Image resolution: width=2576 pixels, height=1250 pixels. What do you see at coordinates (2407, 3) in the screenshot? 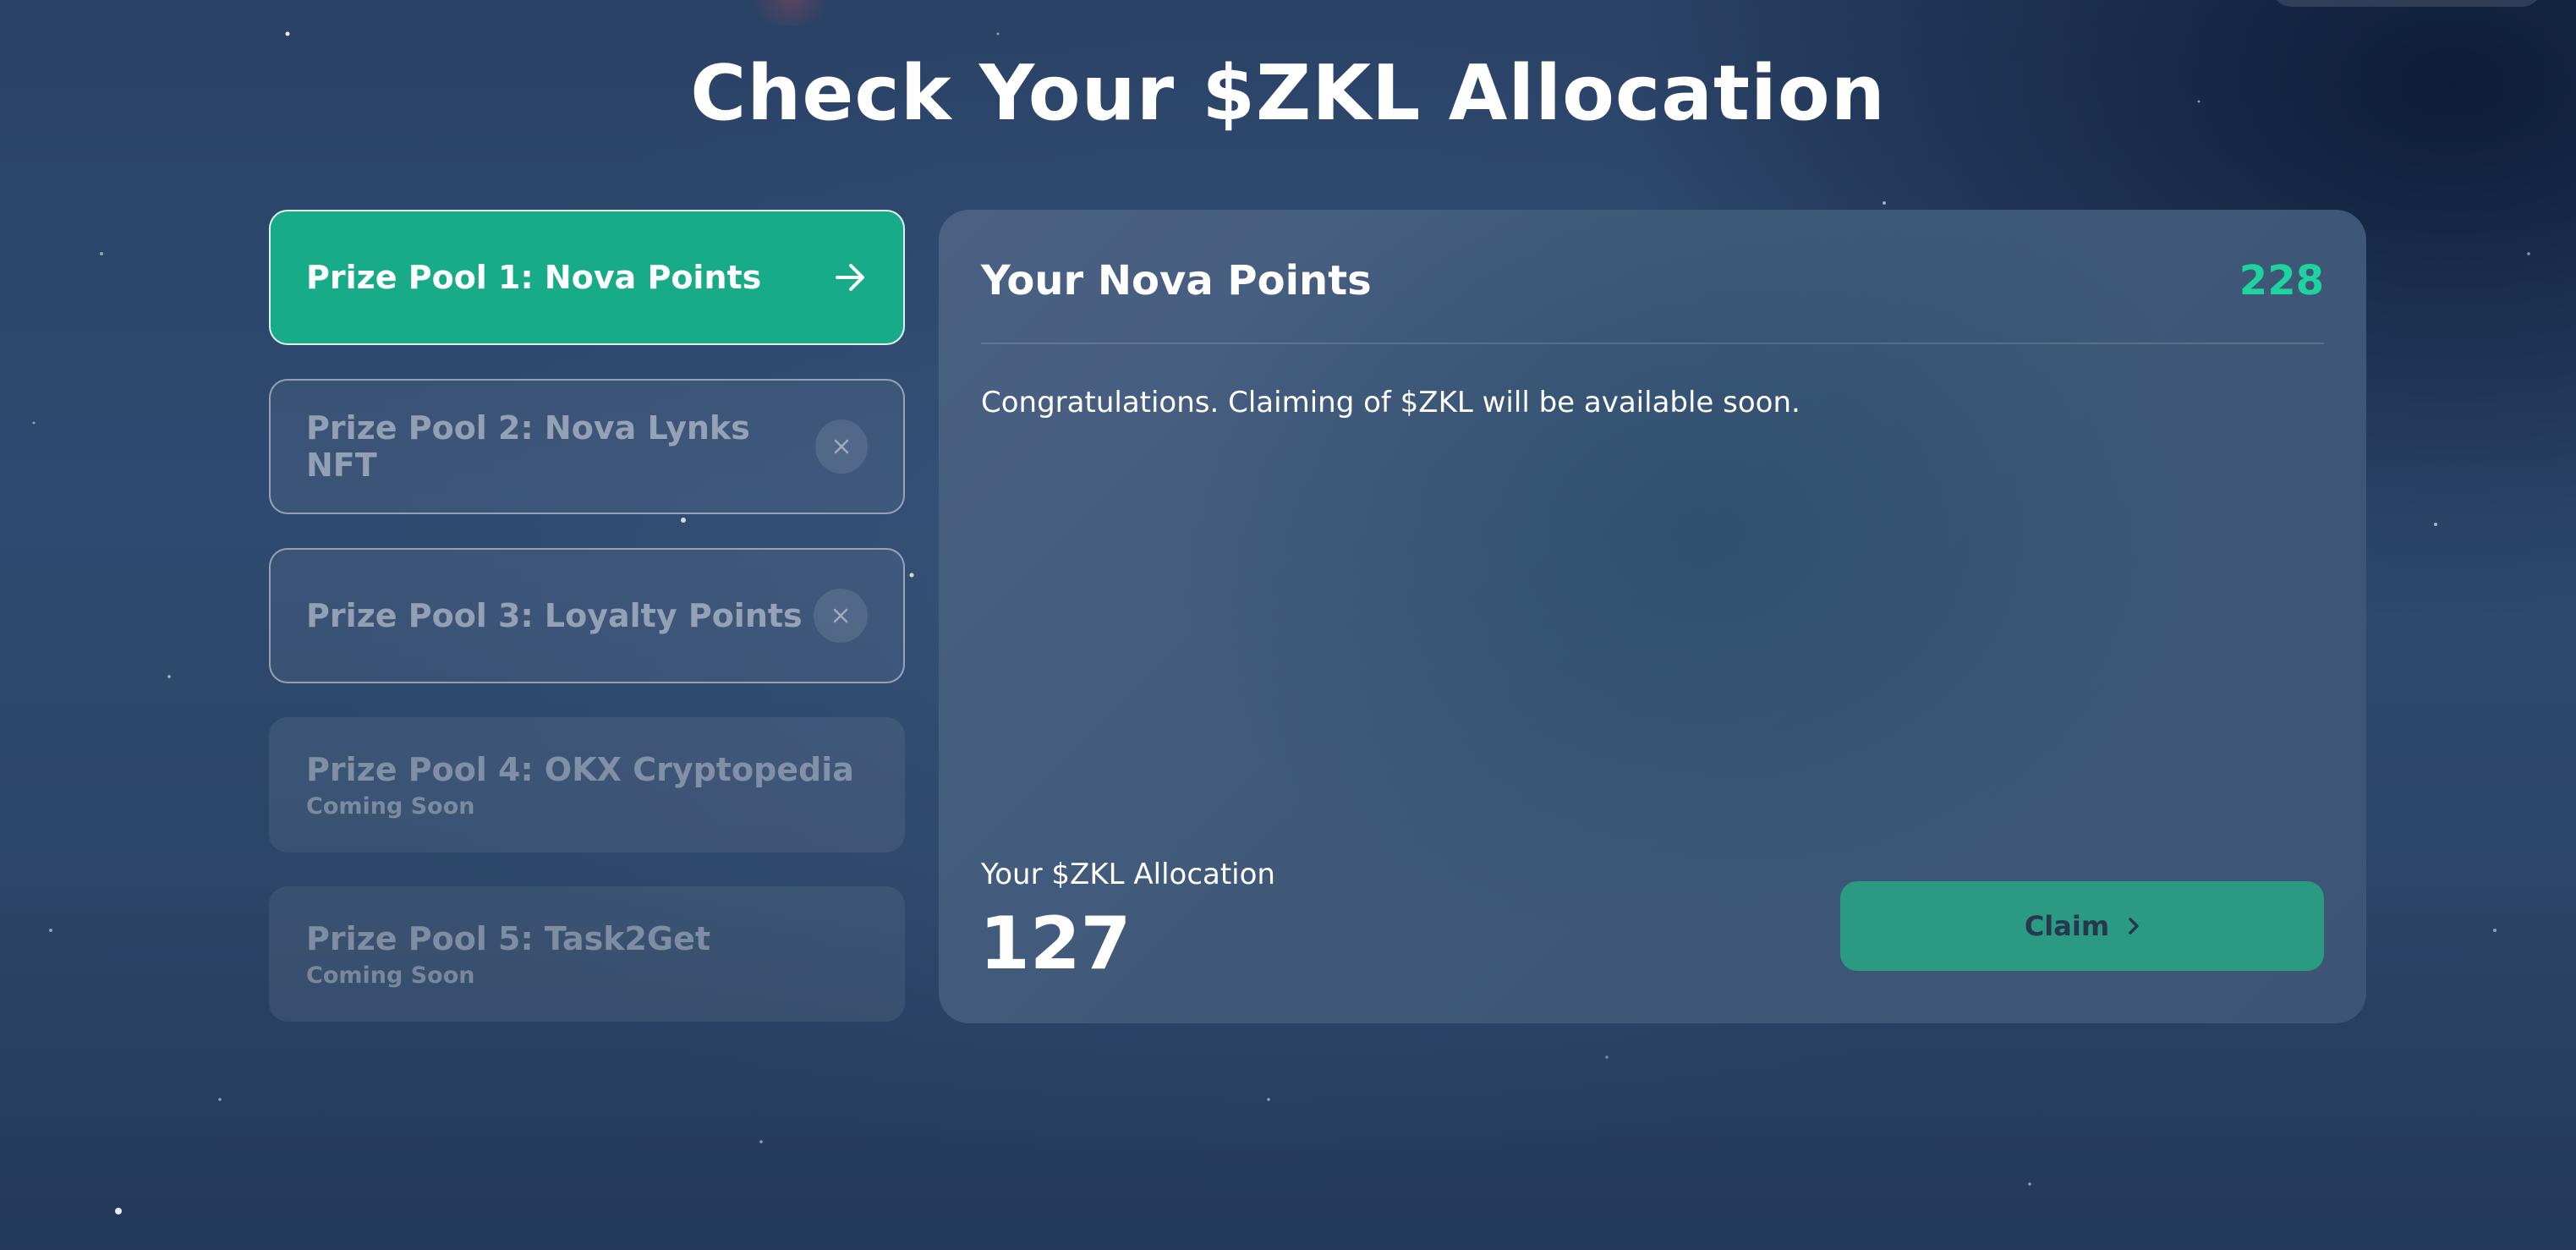
I see `top-right-button` at bounding box center [2407, 3].